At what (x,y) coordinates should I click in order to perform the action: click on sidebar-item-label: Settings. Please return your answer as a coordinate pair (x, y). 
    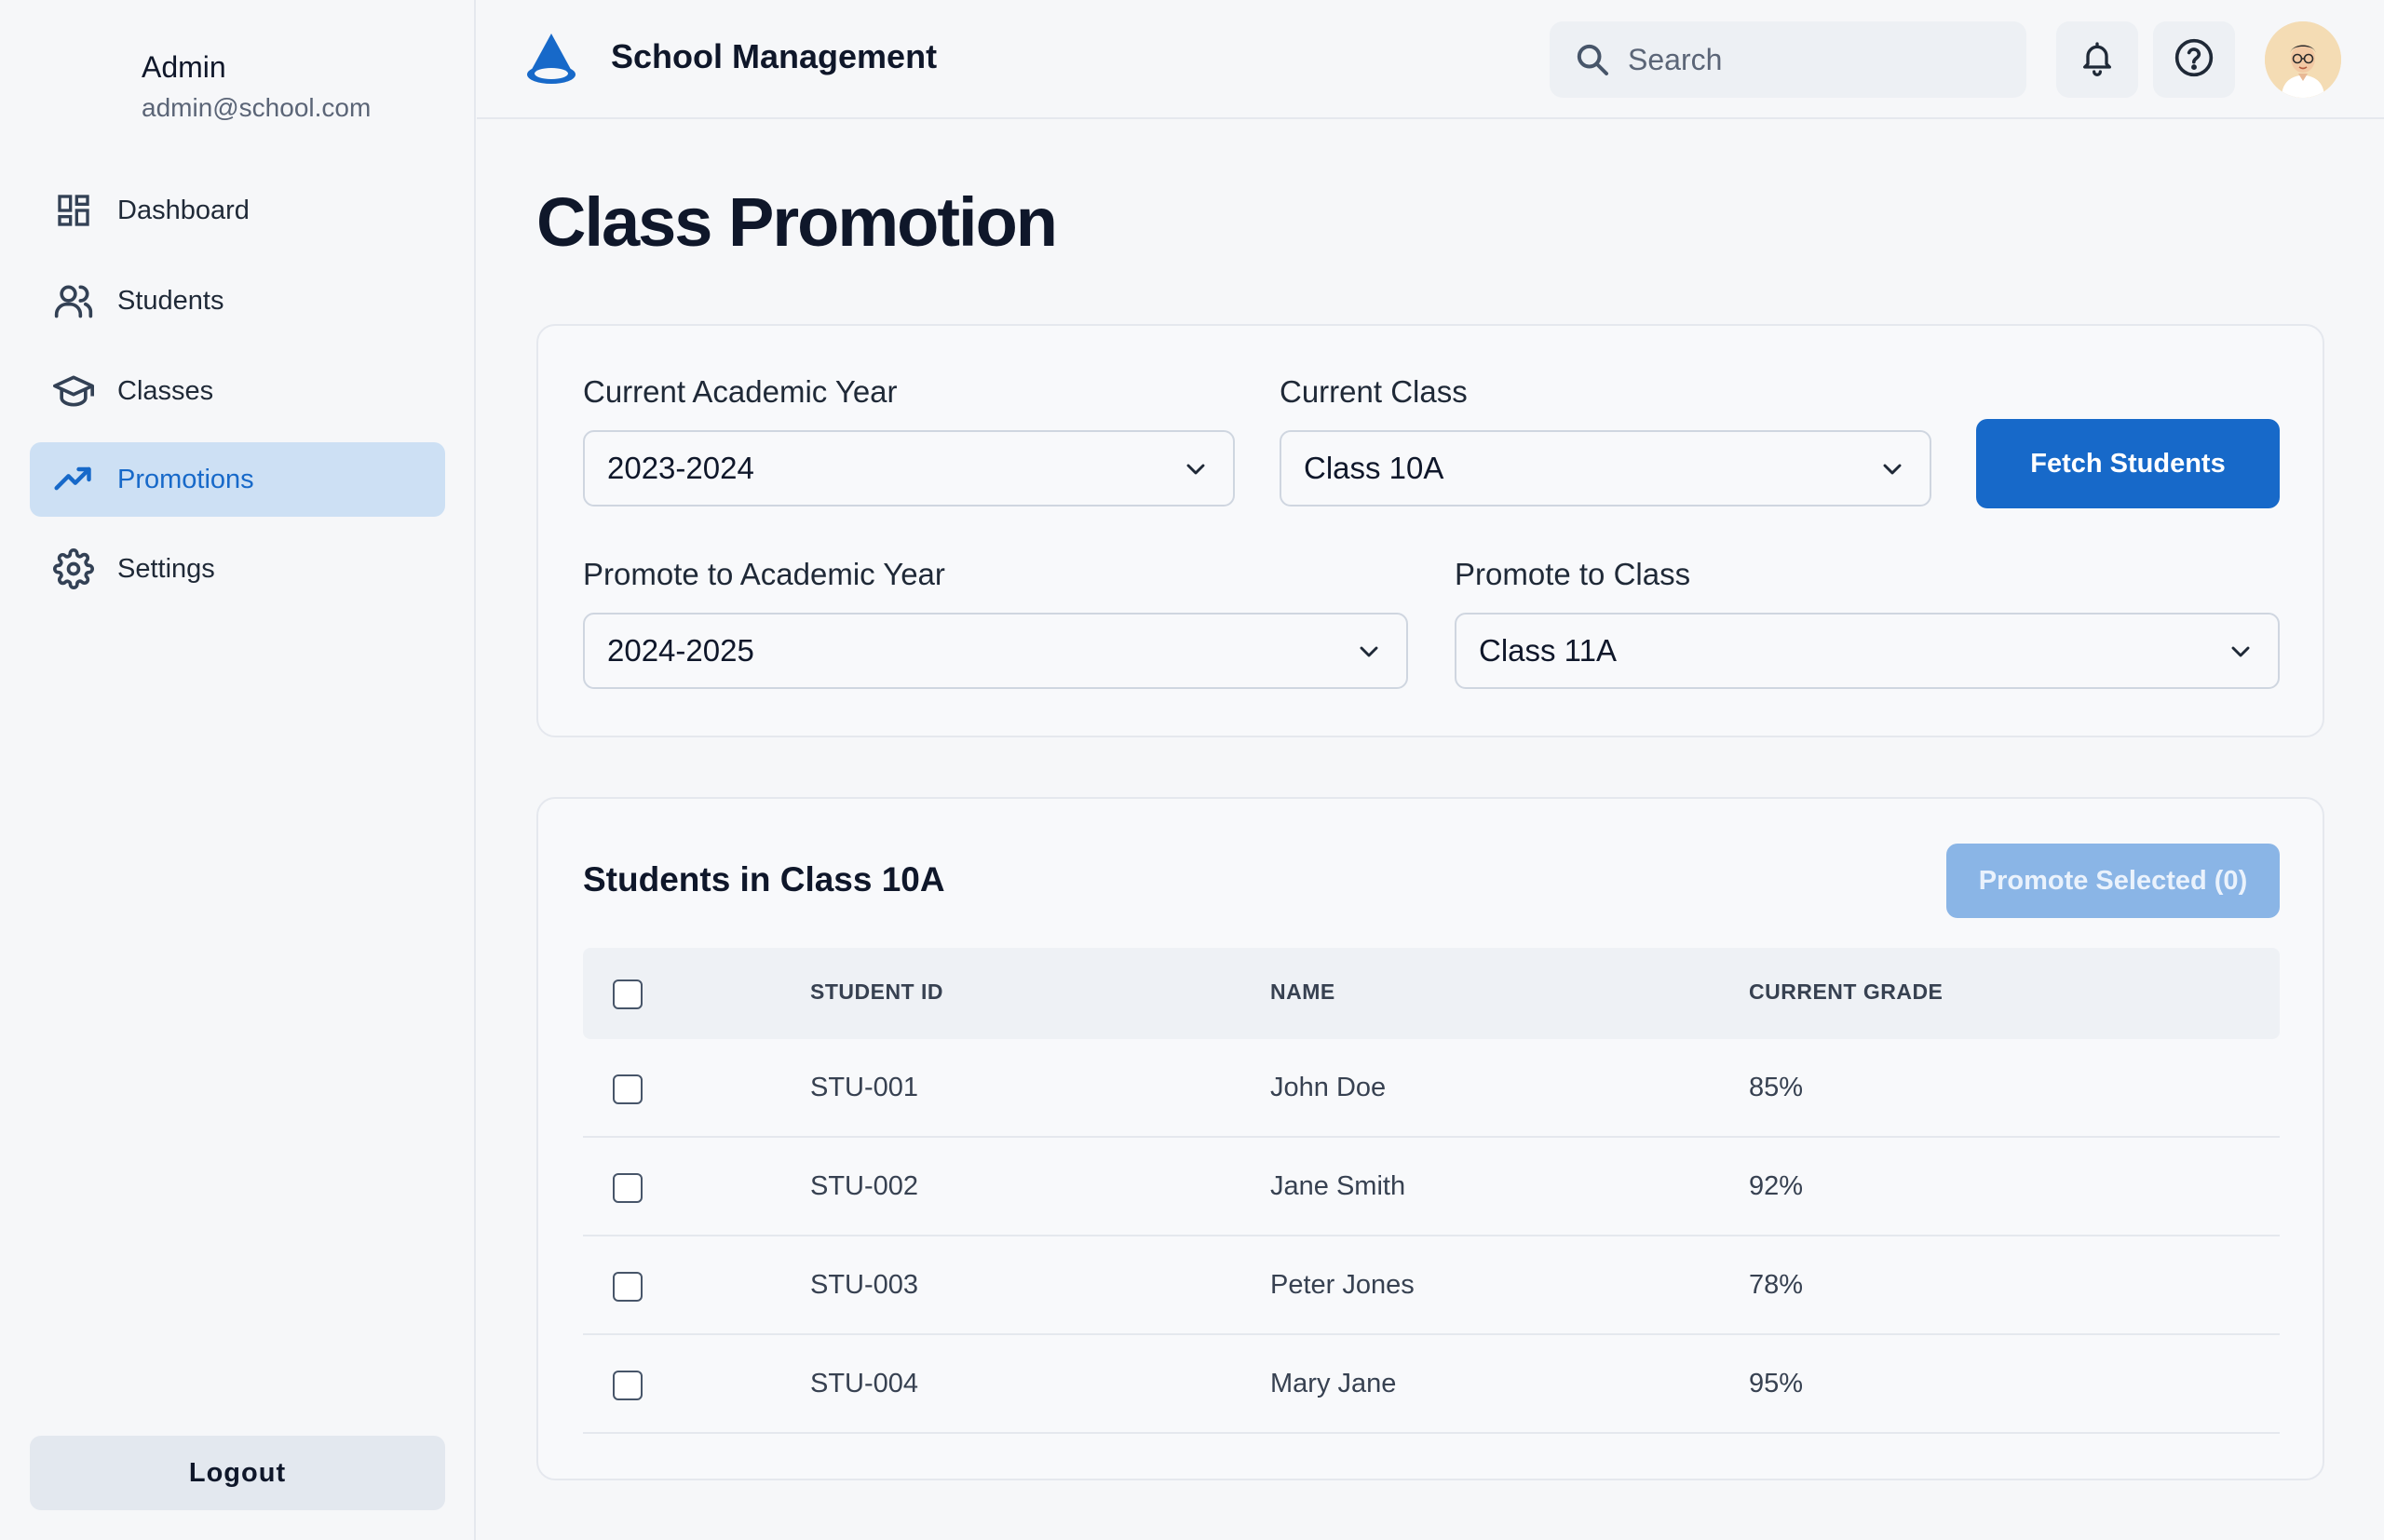
    Looking at the image, I should click on (166, 568).